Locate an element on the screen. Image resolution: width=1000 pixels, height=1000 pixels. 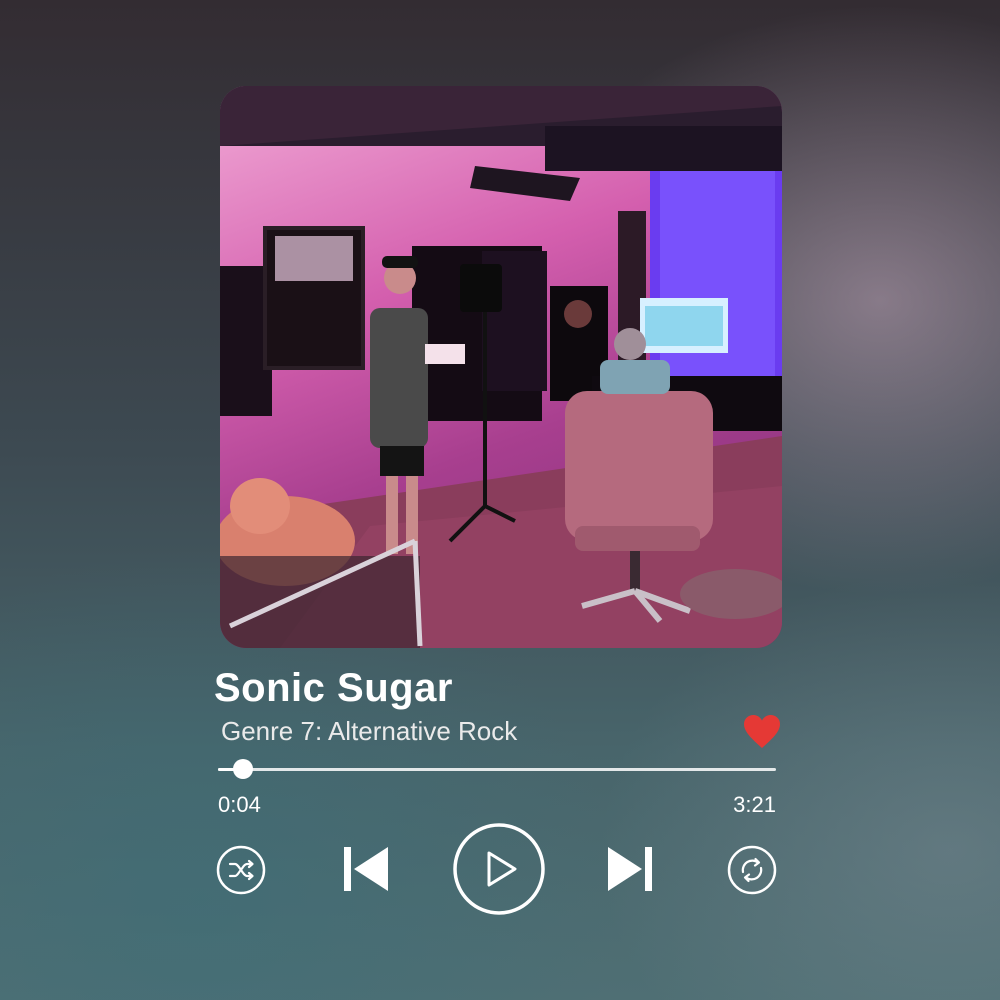
like-button is located at coordinates (762, 732).